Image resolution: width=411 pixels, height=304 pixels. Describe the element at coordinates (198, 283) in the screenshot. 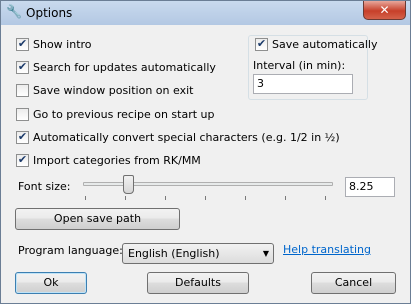

I see `defaults-button: Defaults` at that location.